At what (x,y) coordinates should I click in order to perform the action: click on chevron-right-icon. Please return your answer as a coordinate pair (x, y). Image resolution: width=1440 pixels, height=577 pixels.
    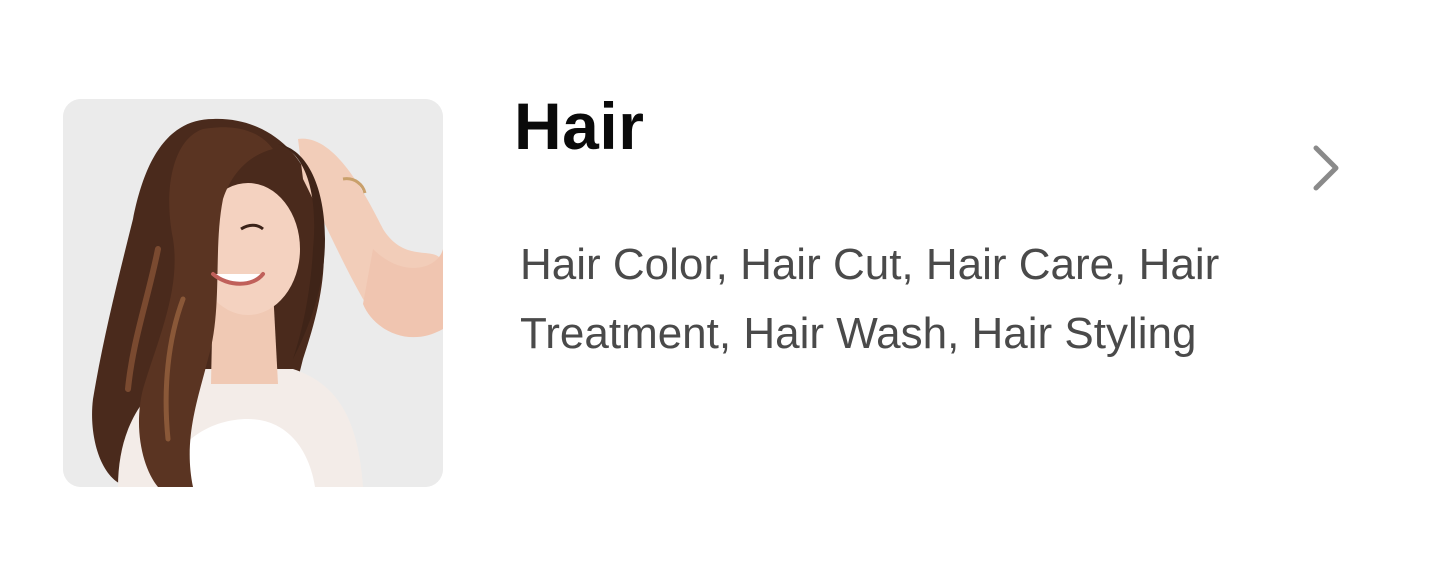
    Looking at the image, I should click on (1326, 168).